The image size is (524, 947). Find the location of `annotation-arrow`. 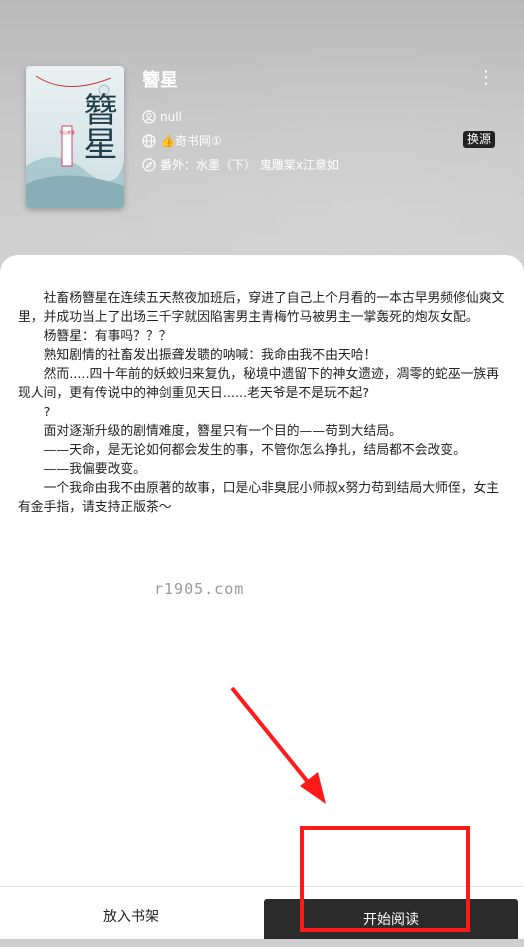

annotation-arrow is located at coordinates (278, 745).